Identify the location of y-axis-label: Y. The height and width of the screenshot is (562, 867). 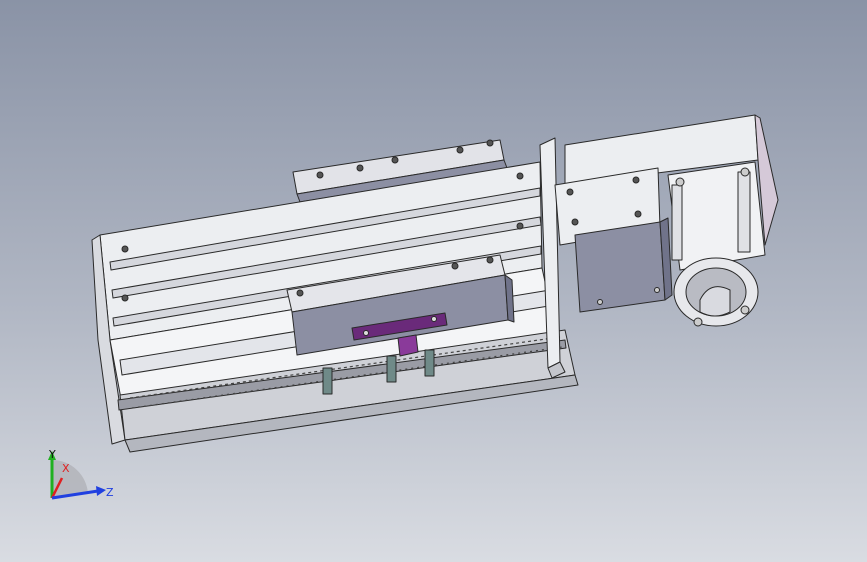
(52, 454).